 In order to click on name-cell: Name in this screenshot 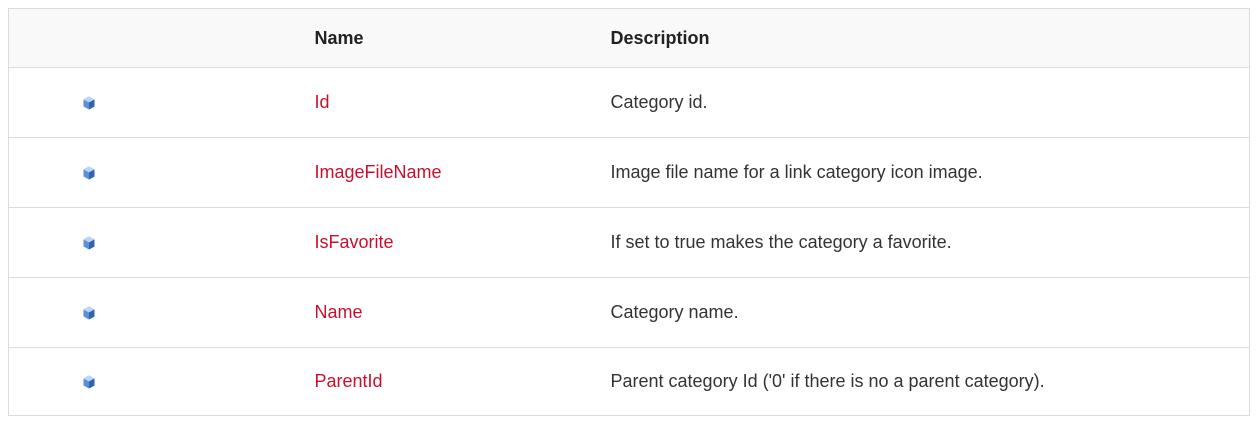, I will do `click(462, 312)`.